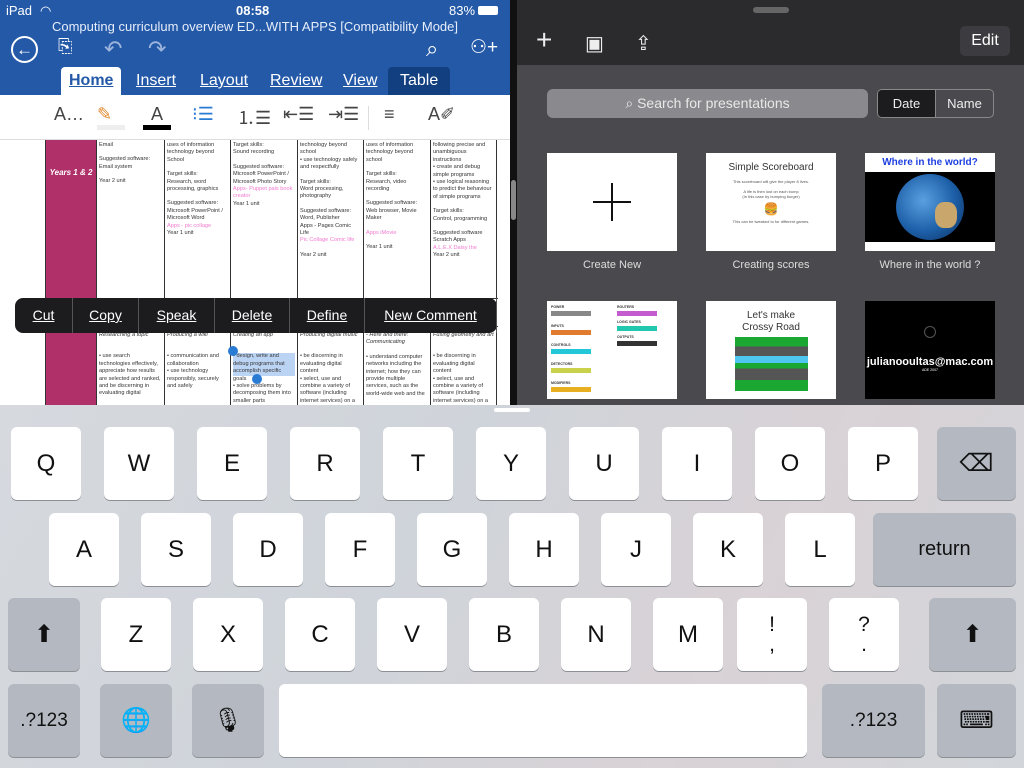 The image size is (1024, 768). What do you see at coordinates (106, 315) in the screenshot?
I see `menu-item-copy: Copy` at bounding box center [106, 315].